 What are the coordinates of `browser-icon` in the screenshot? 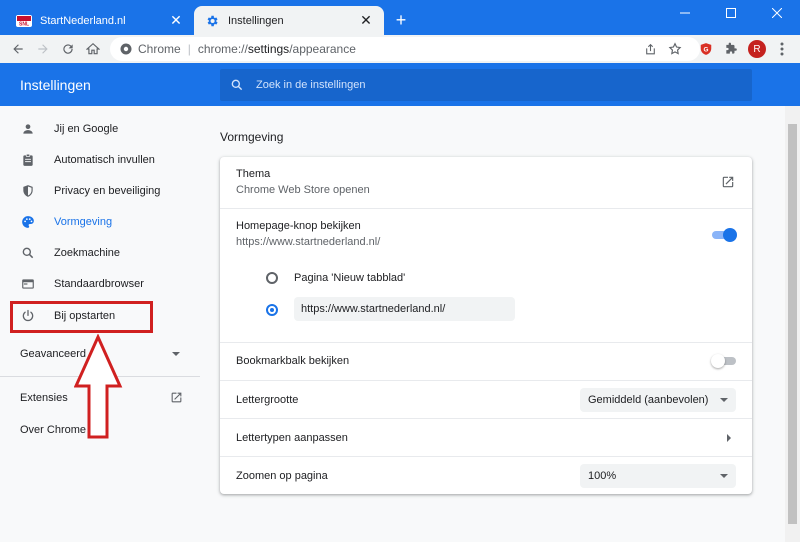 It's located at (28, 284).